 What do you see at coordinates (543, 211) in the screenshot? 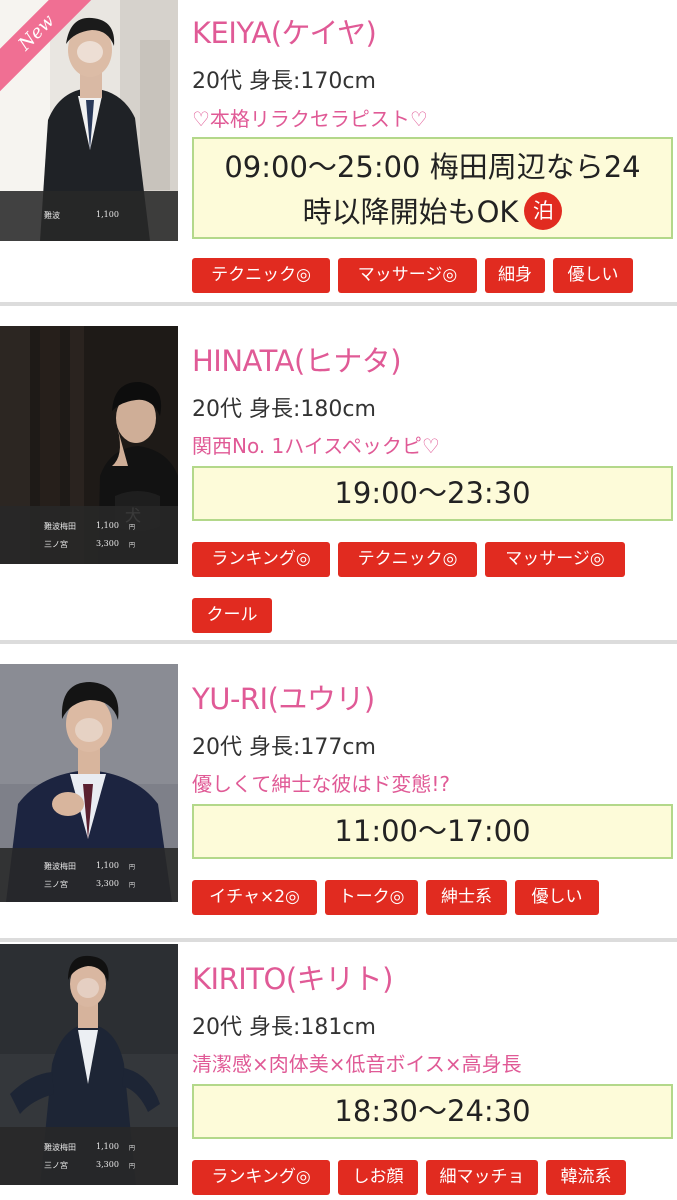
I see `overnight-badge: 泊` at bounding box center [543, 211].